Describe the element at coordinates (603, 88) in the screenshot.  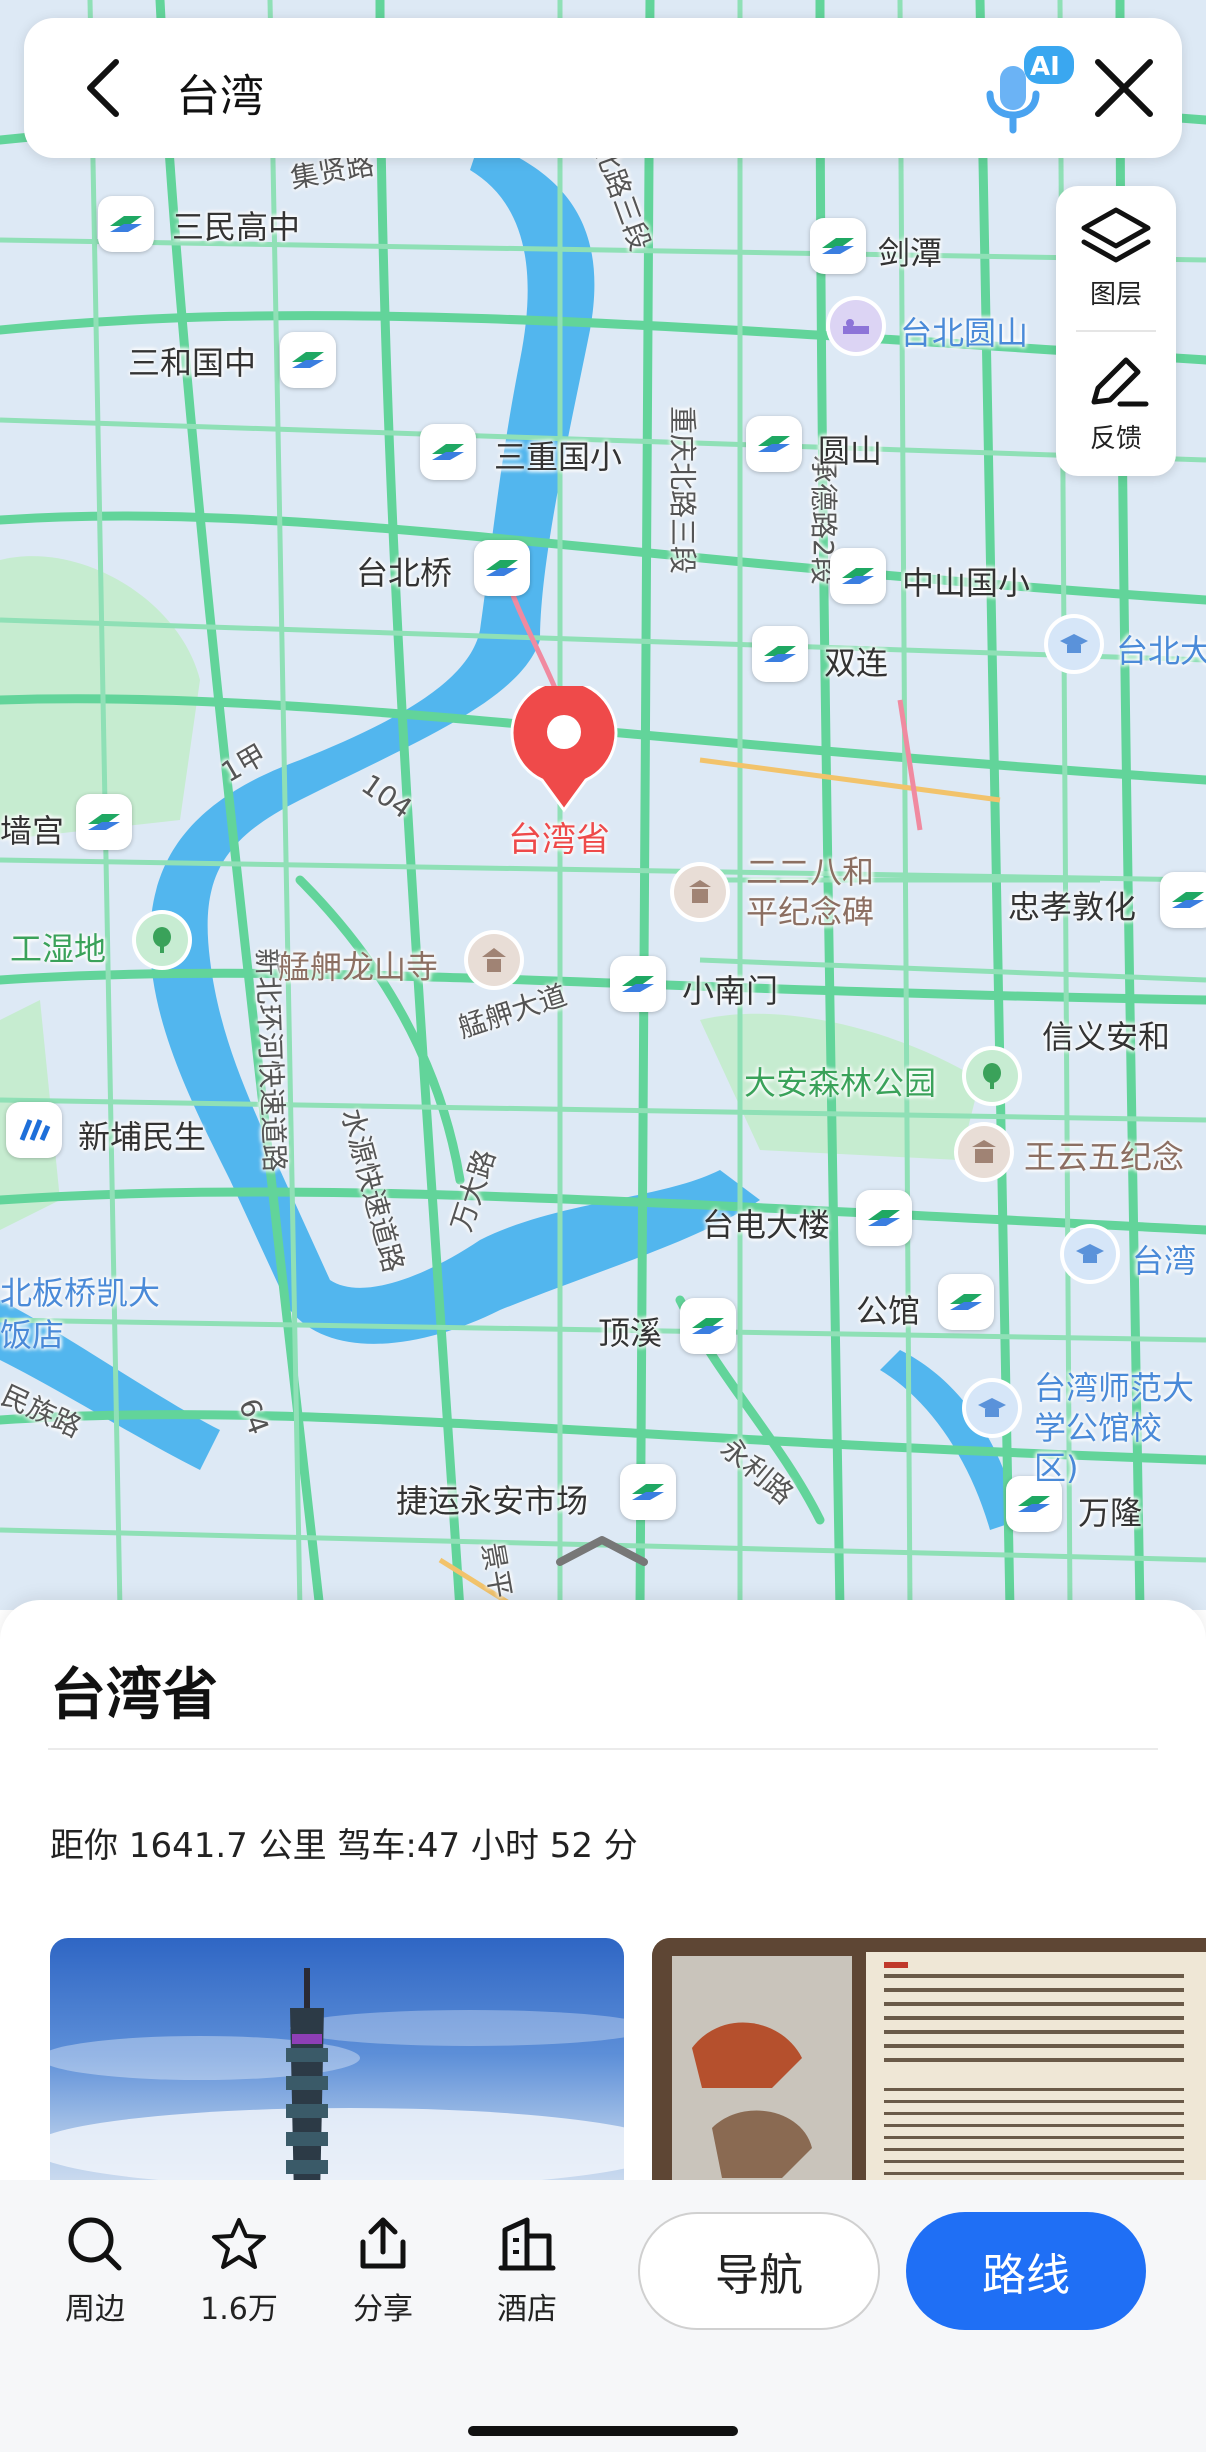
I see `search-bar: 台湾 AI` at that location.